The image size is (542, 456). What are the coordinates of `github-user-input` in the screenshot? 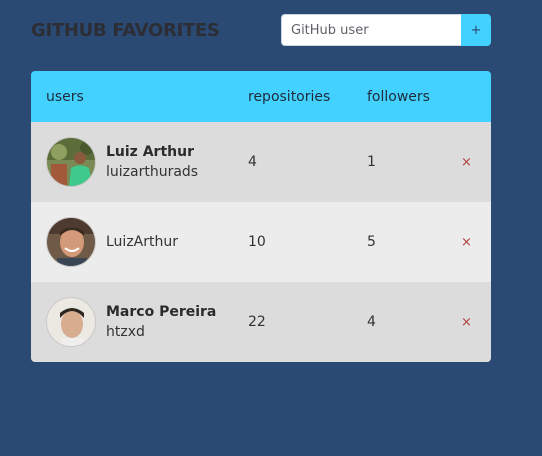 It's located at (371, 30).